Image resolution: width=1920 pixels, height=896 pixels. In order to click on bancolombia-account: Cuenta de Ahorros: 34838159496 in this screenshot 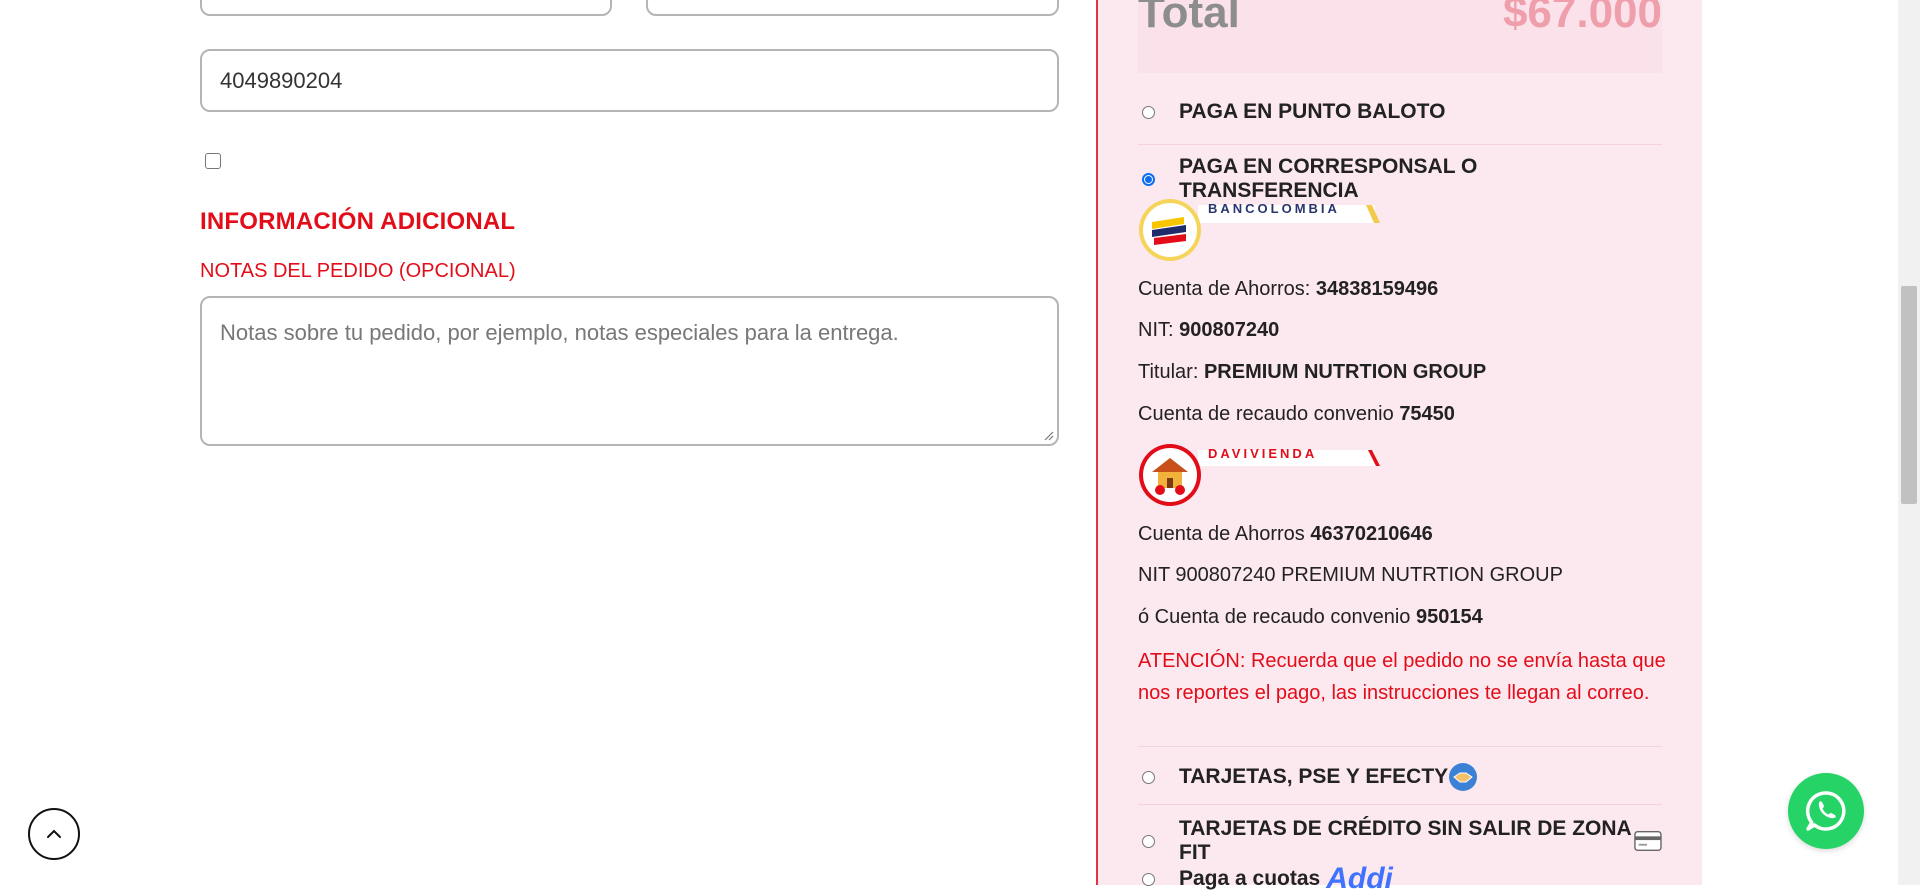, I will do `click(1288, 289)`.